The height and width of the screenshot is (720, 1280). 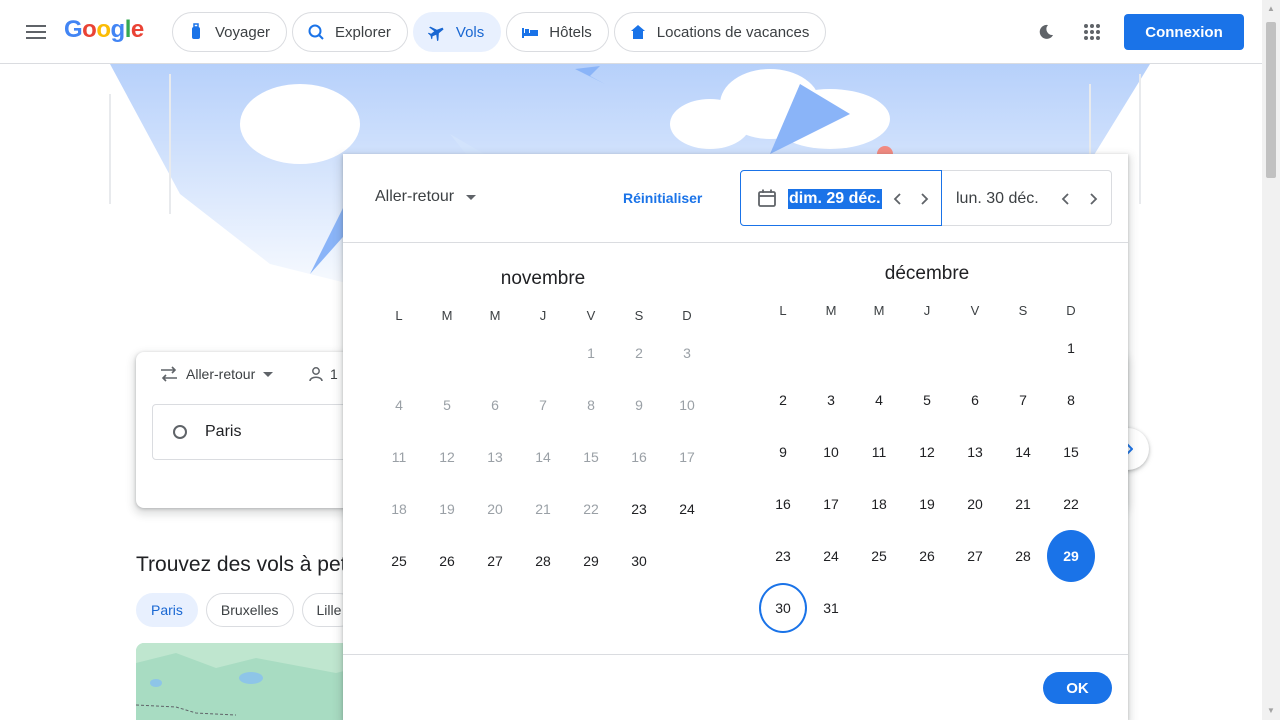 I want to click on nav-chip-locations: Locations de vacances, so click(x=720, y=32).